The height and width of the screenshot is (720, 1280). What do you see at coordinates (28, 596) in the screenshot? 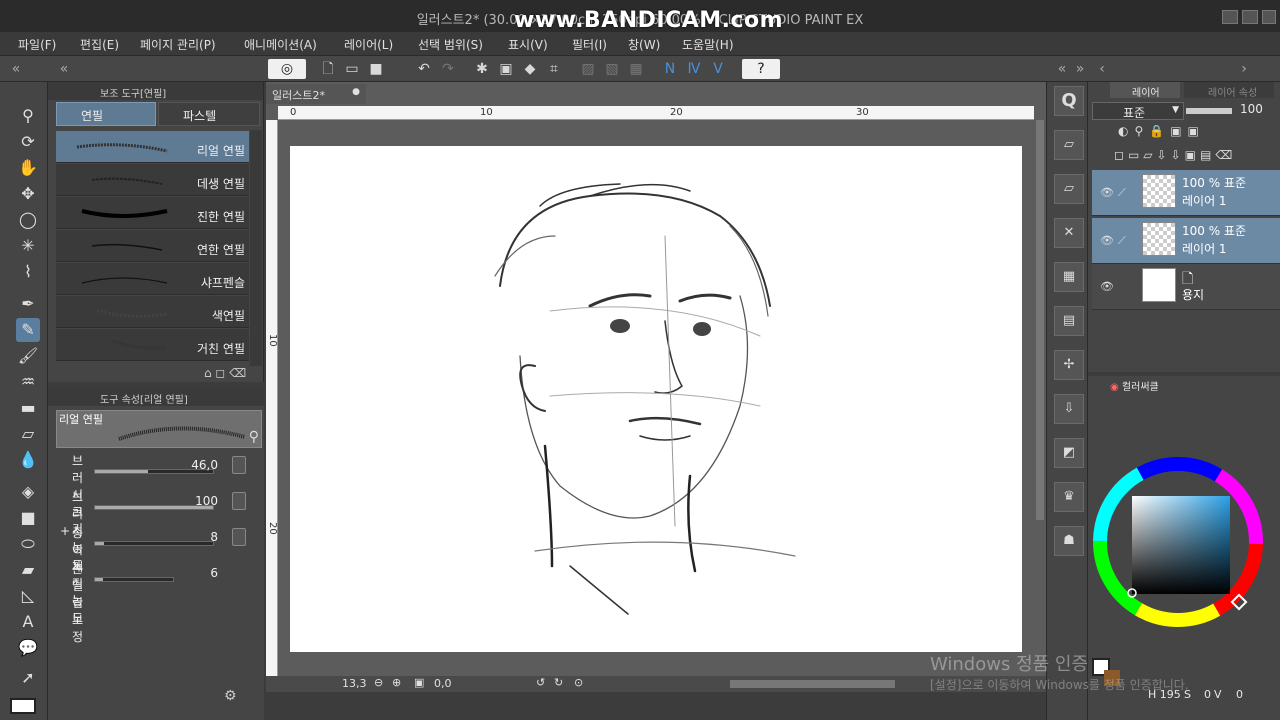
I see `ruler-icon: ◺` at bounding box center [28, 596].